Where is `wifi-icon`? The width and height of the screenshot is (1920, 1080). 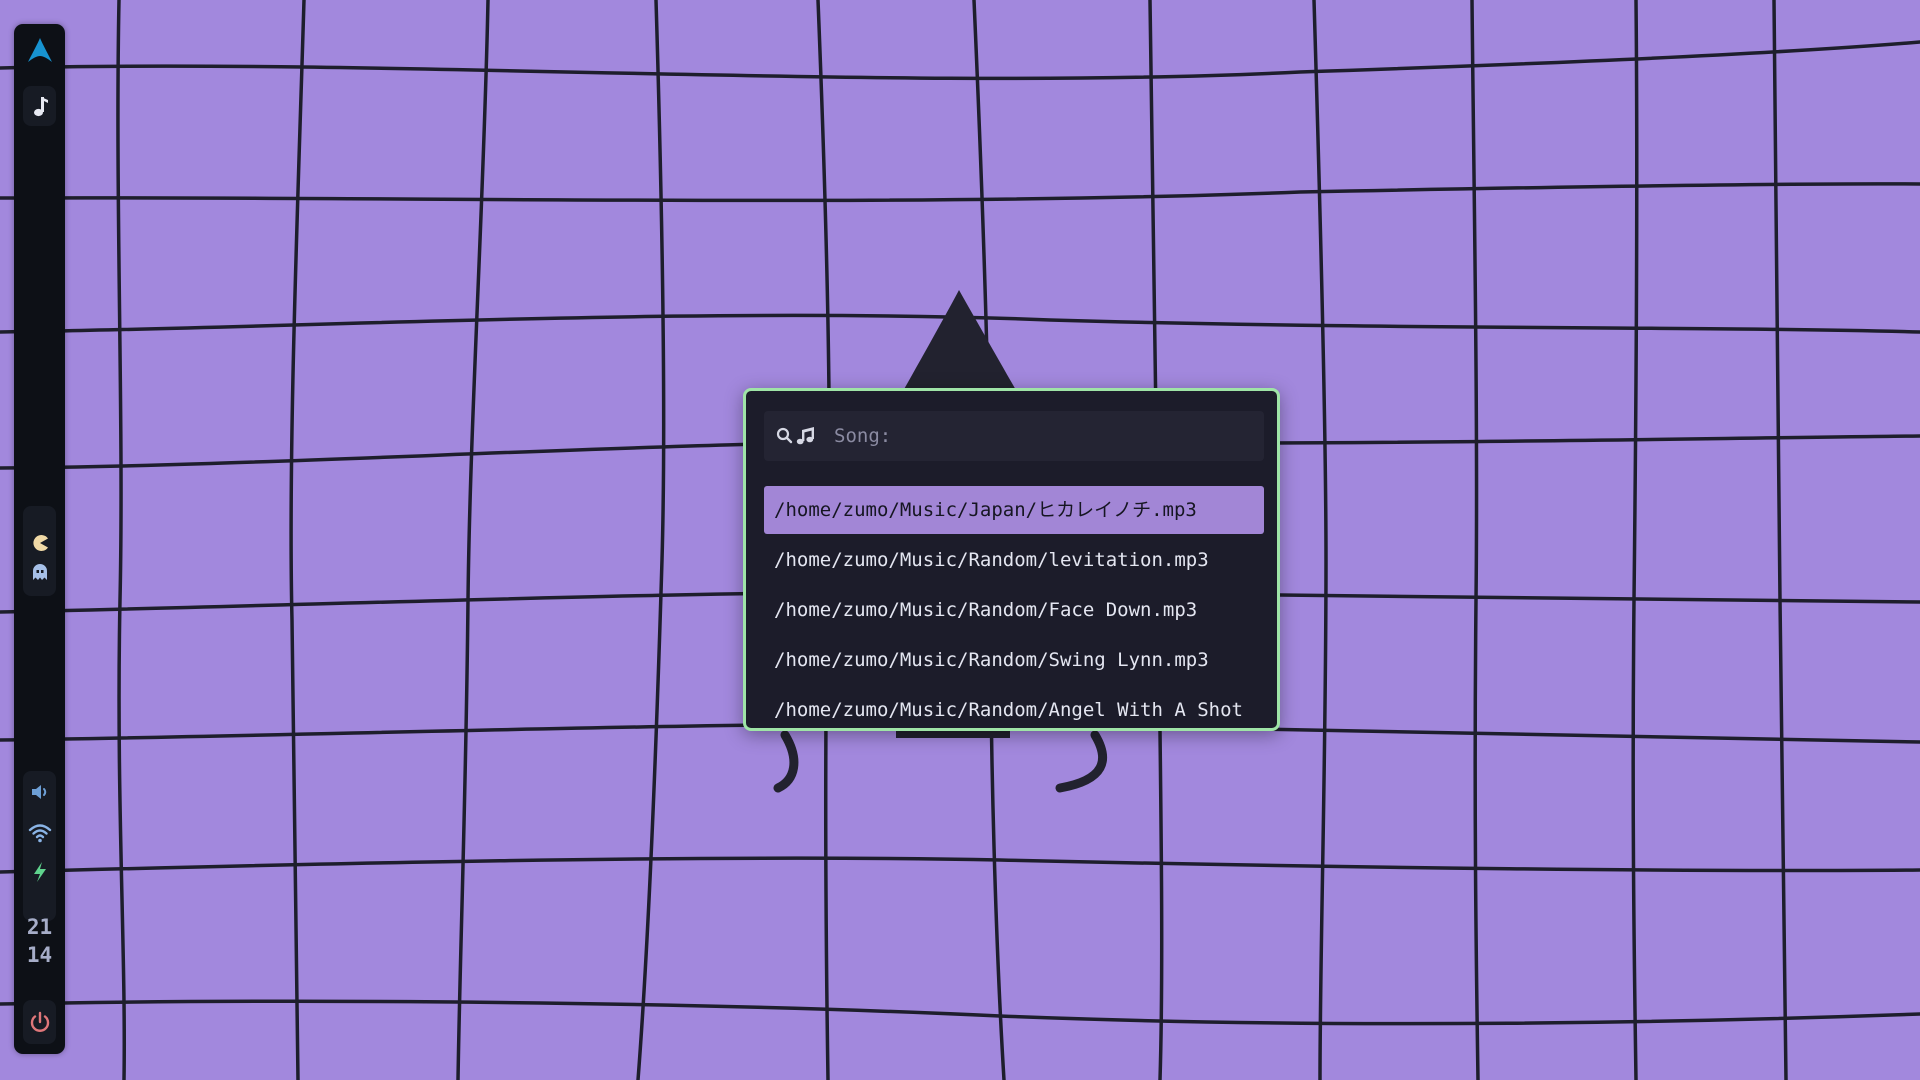
wifi-icon is located at coordinates (40, 833).